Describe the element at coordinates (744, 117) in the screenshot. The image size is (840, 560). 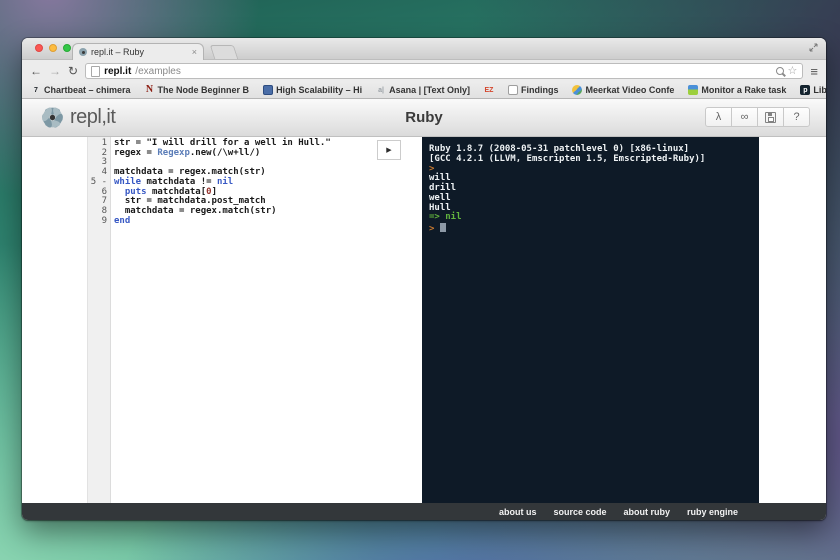
I see `share-link-button: ∞` at that location.